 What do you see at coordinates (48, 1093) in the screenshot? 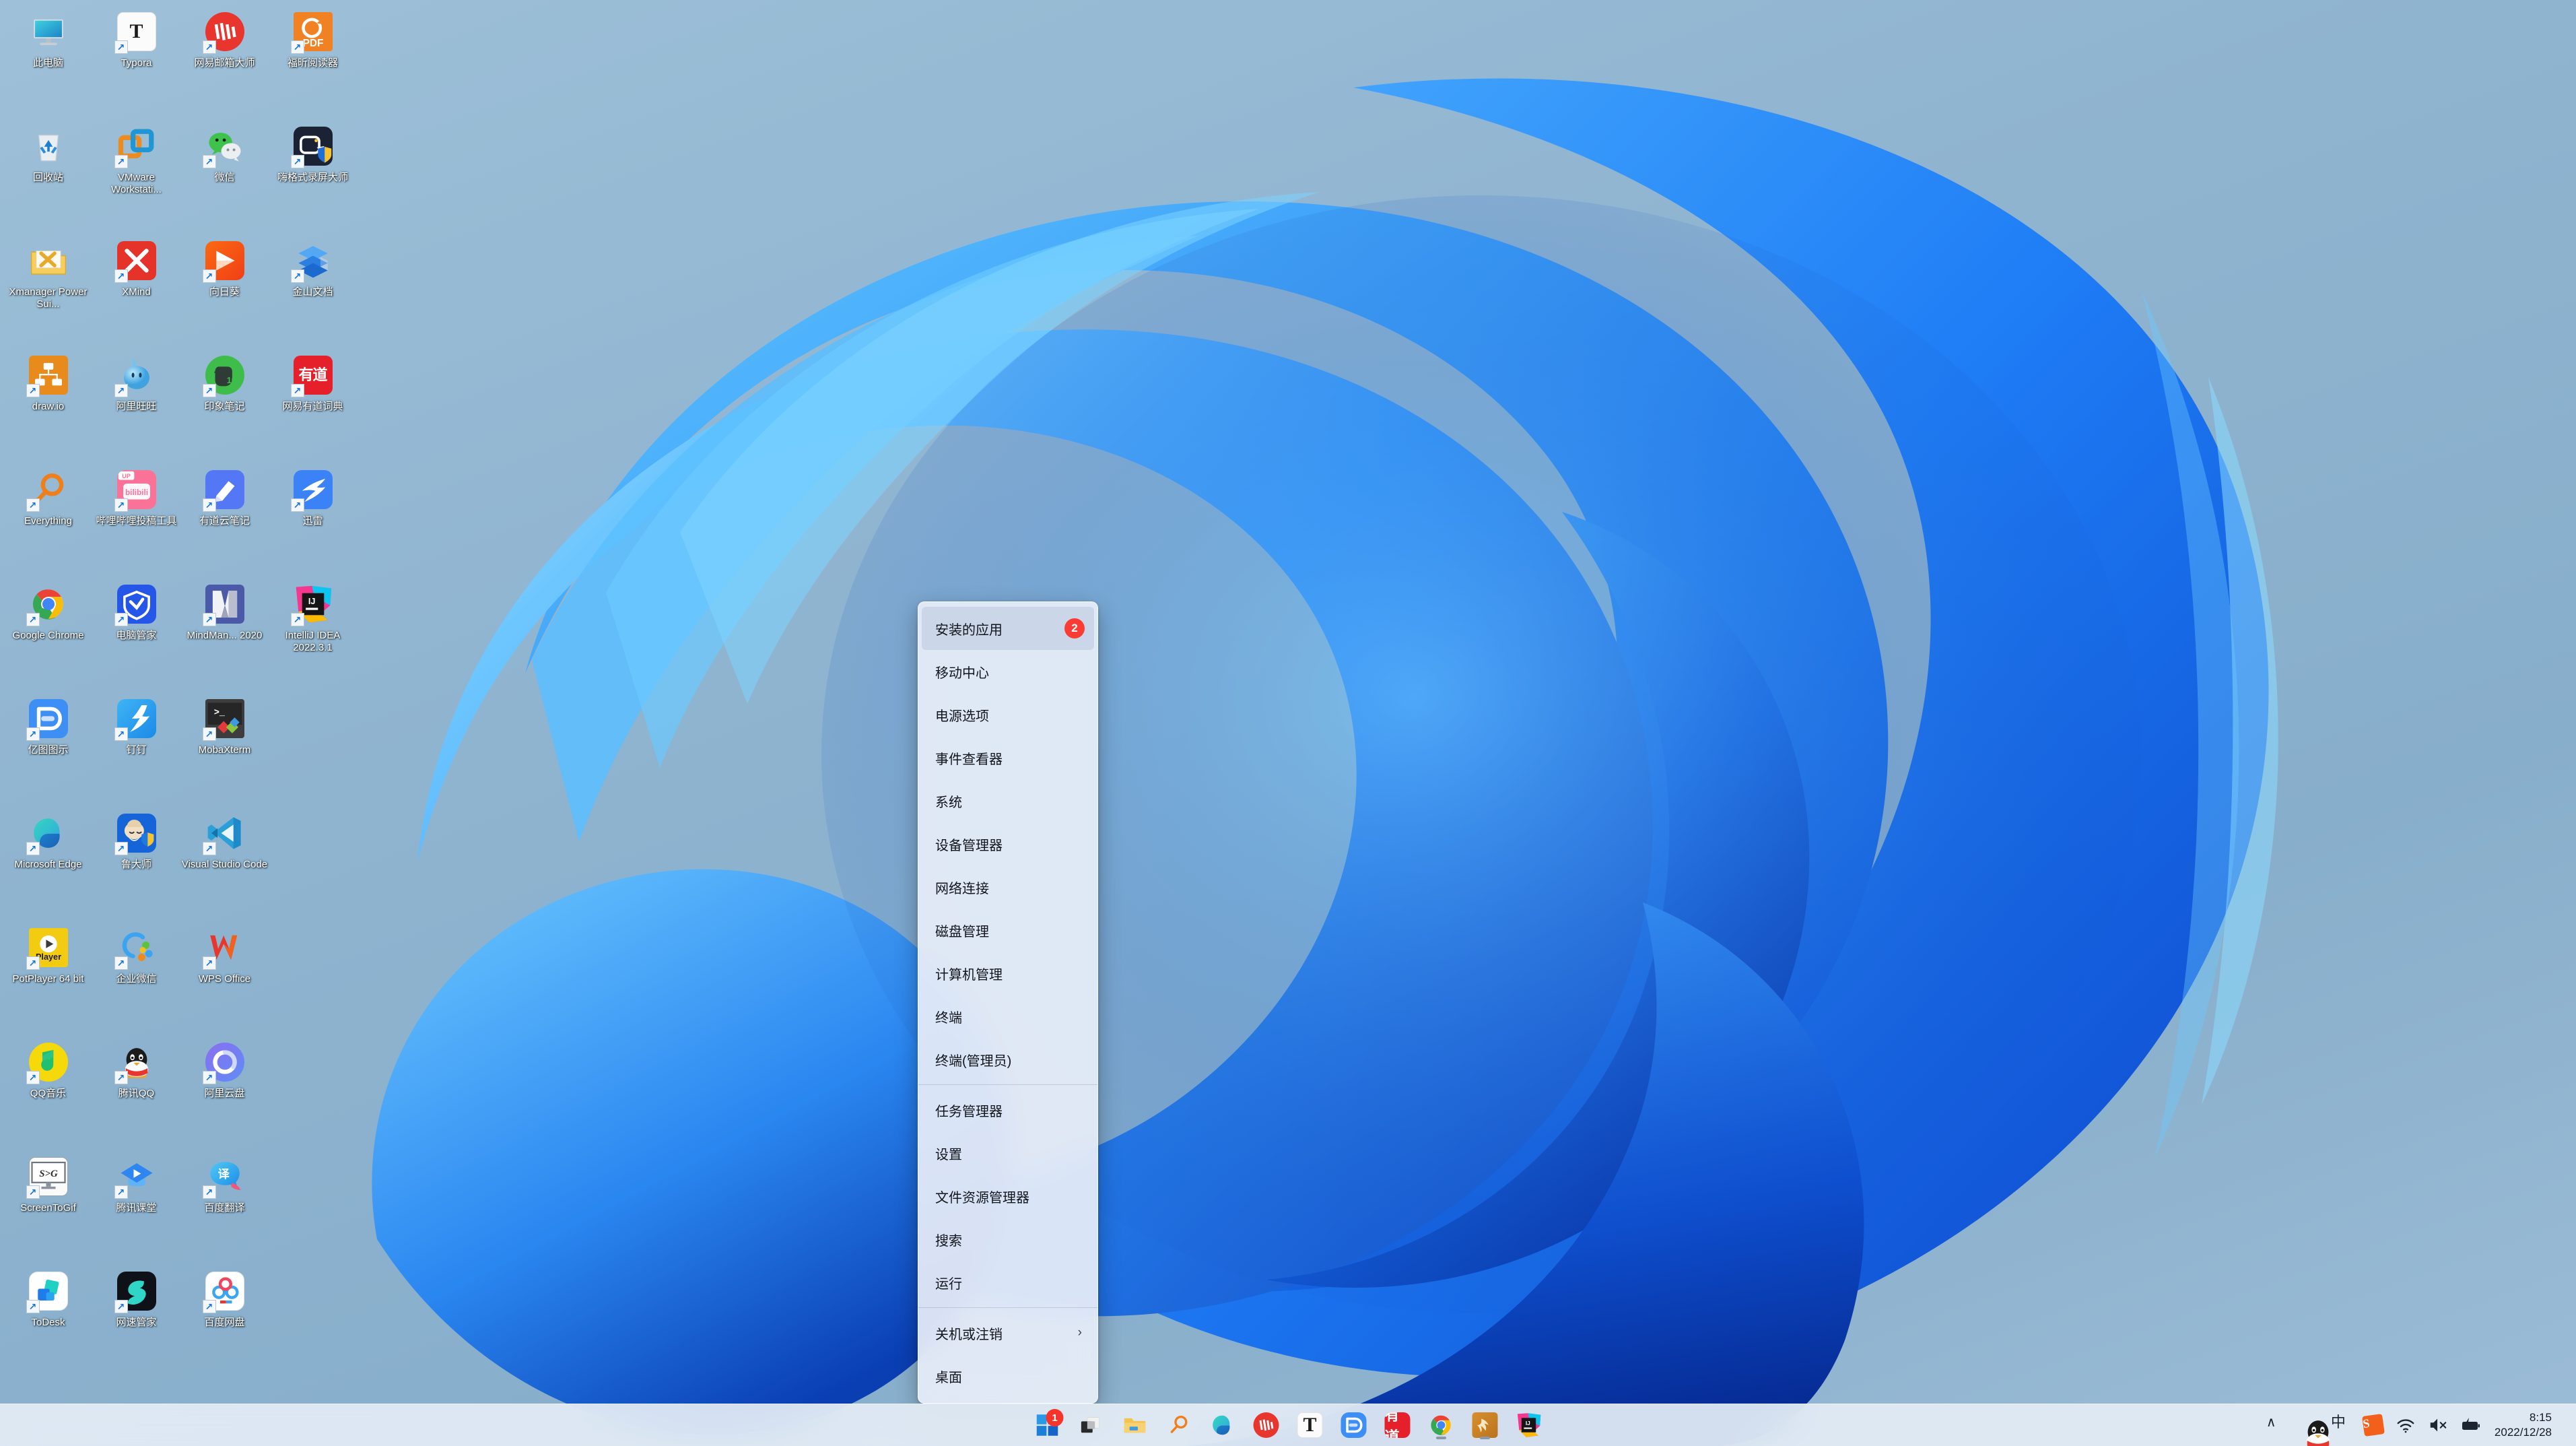
I see `desktop-icon-qq-music: QQ音乐` at bounding box center [48, 1093].